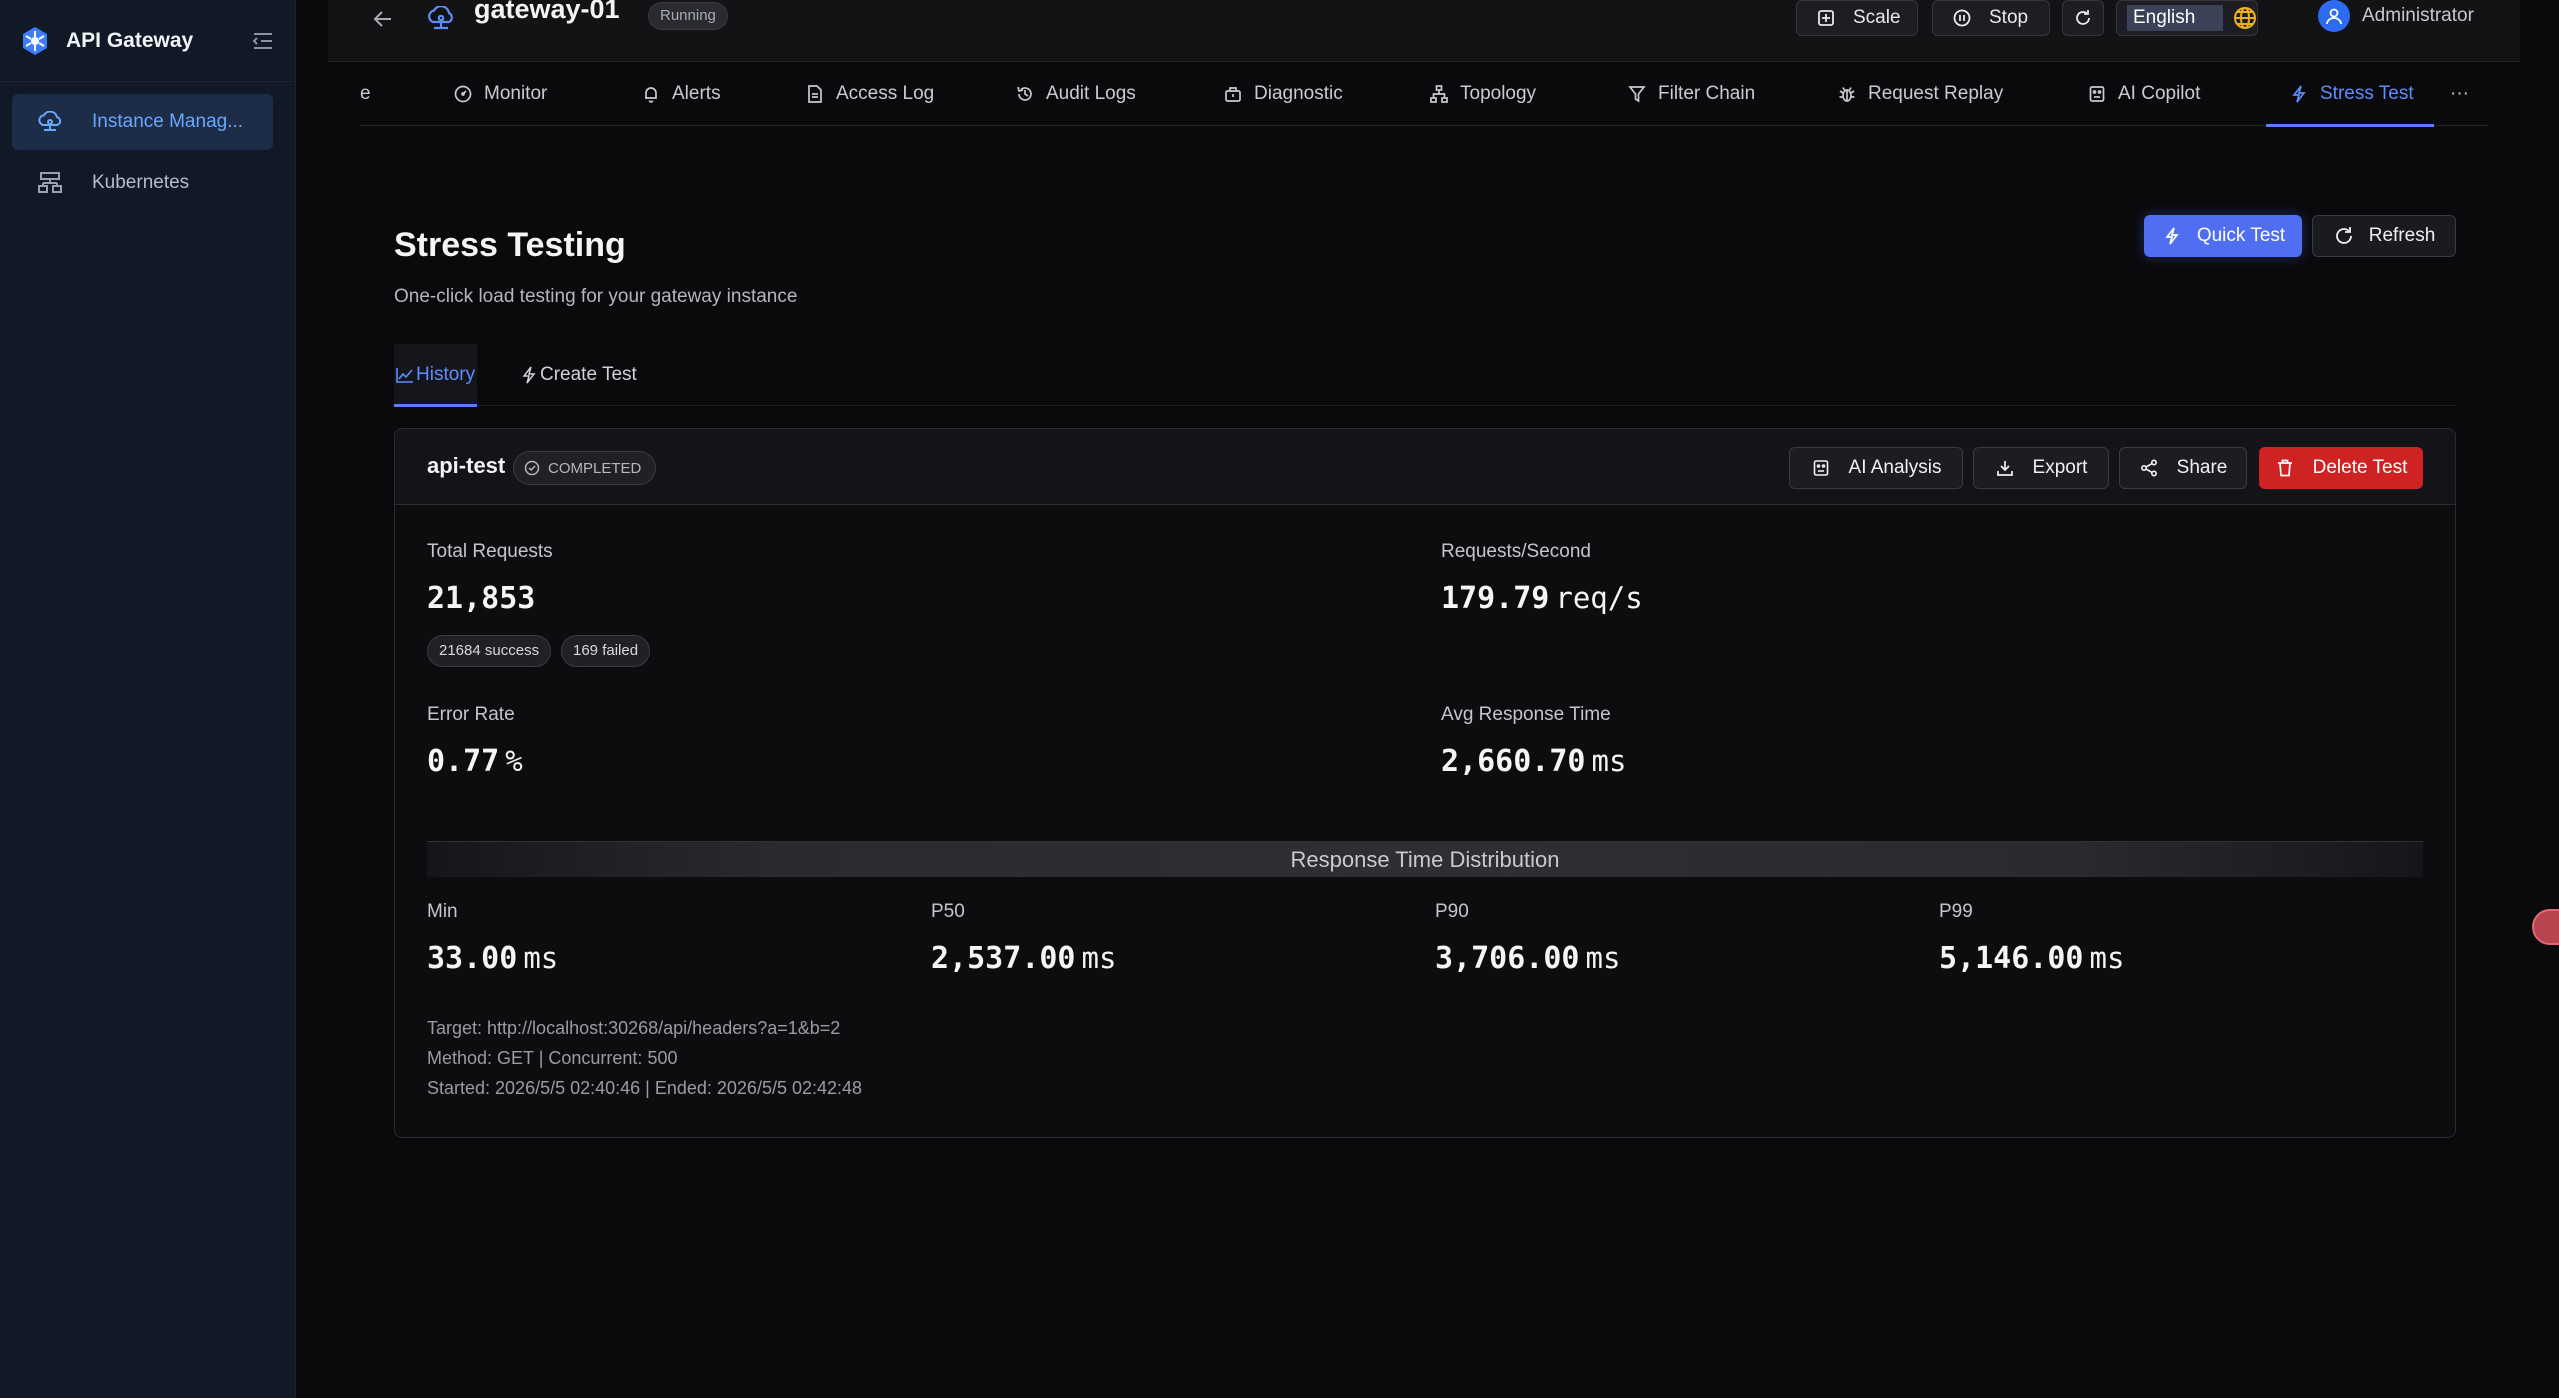 This screenshot has width=2559, height=1398. I want to click on tab-monitor: Monitor, so click(499, 94).